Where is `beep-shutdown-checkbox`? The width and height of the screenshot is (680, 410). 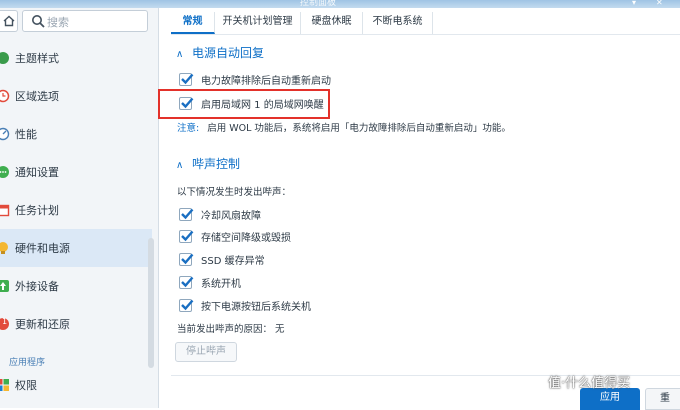 beep-shutdown-checkbox is located at coordinates (186, 305).